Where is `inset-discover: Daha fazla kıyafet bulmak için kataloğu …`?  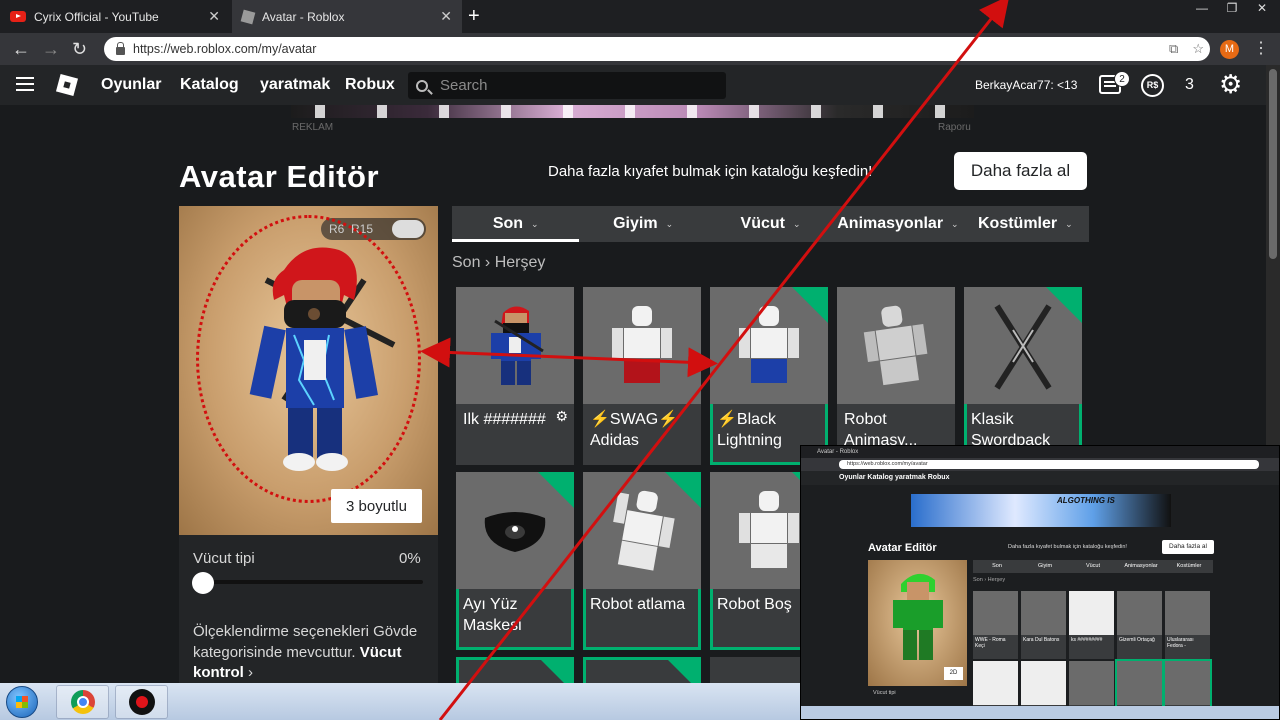 inset-discover: Daha fazla kıyafet bulmak için kataloğu … is located at coordinates (1067, 547).